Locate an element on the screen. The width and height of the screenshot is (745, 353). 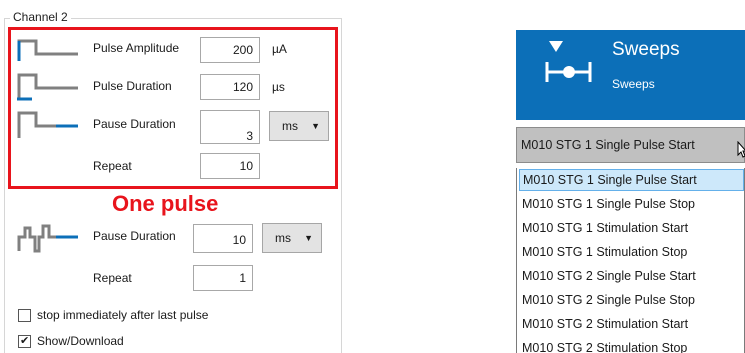
one-pulse-annotation: One pulse is located at coordinates (165, 203).